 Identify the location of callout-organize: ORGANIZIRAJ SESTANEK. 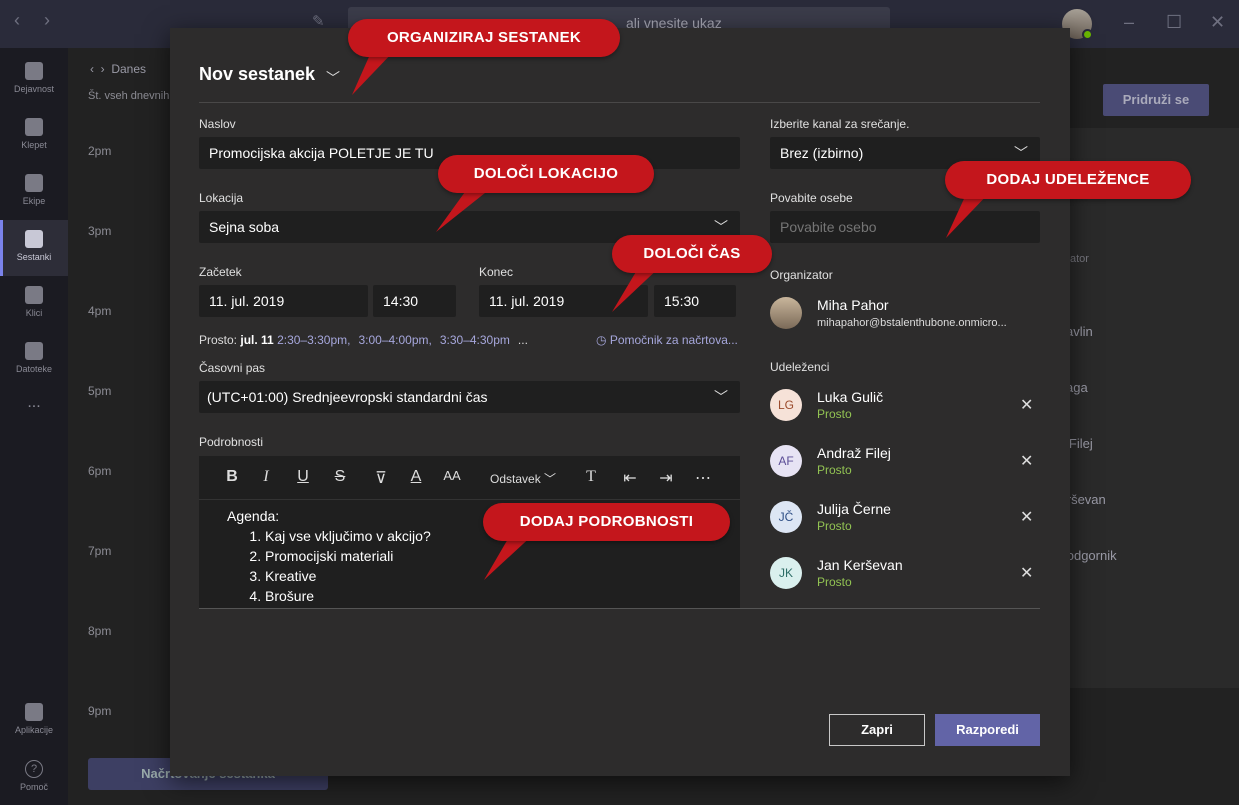
(484, 38).